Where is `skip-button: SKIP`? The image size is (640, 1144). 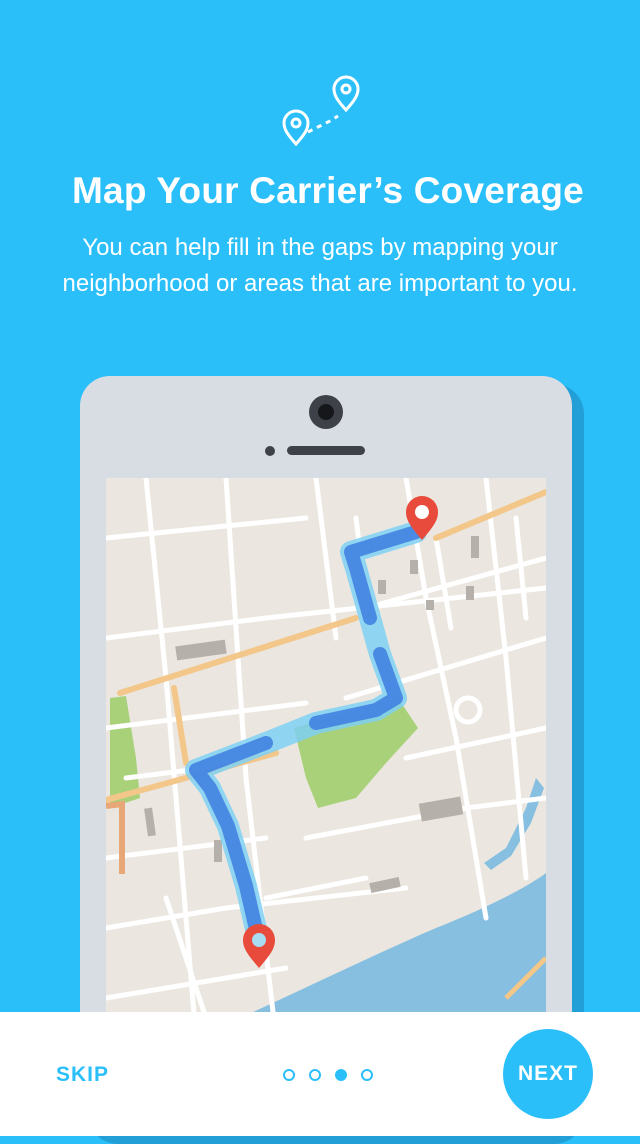
skip-button: SKIP is located at coordinates (82, 1075).